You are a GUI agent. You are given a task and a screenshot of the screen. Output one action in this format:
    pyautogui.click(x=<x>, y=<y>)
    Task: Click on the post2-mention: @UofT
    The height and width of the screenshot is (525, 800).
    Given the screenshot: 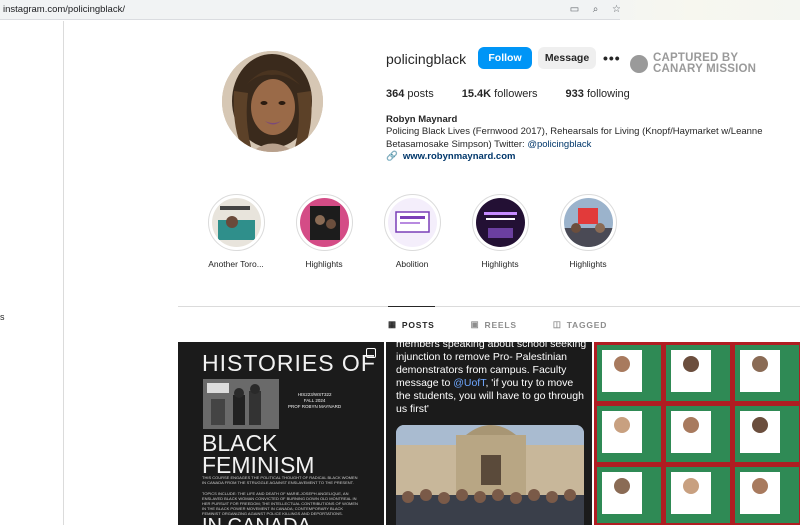 What is the action you would take?
    pyautogui.click(x=469, y=383)
    